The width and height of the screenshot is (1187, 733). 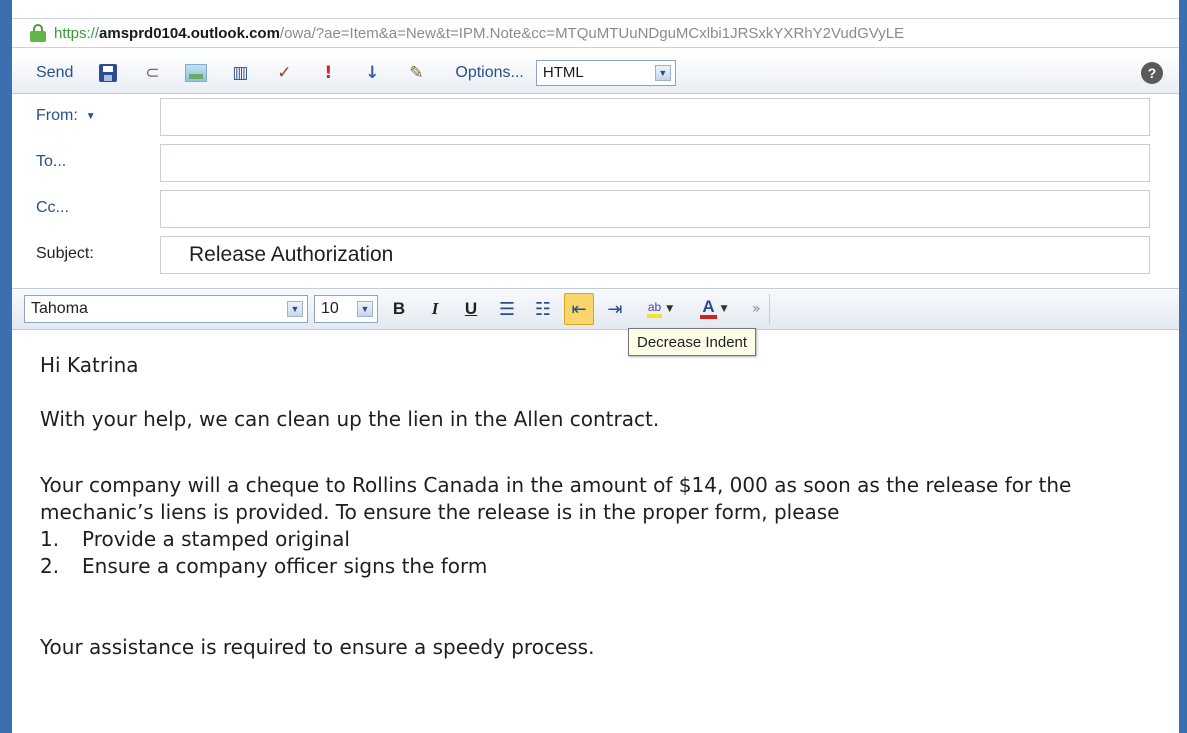 What do you see at coordinates (152, 73) in the screenshot?
I see `attach-icon: ⊂` at bounding box center [152, 73].